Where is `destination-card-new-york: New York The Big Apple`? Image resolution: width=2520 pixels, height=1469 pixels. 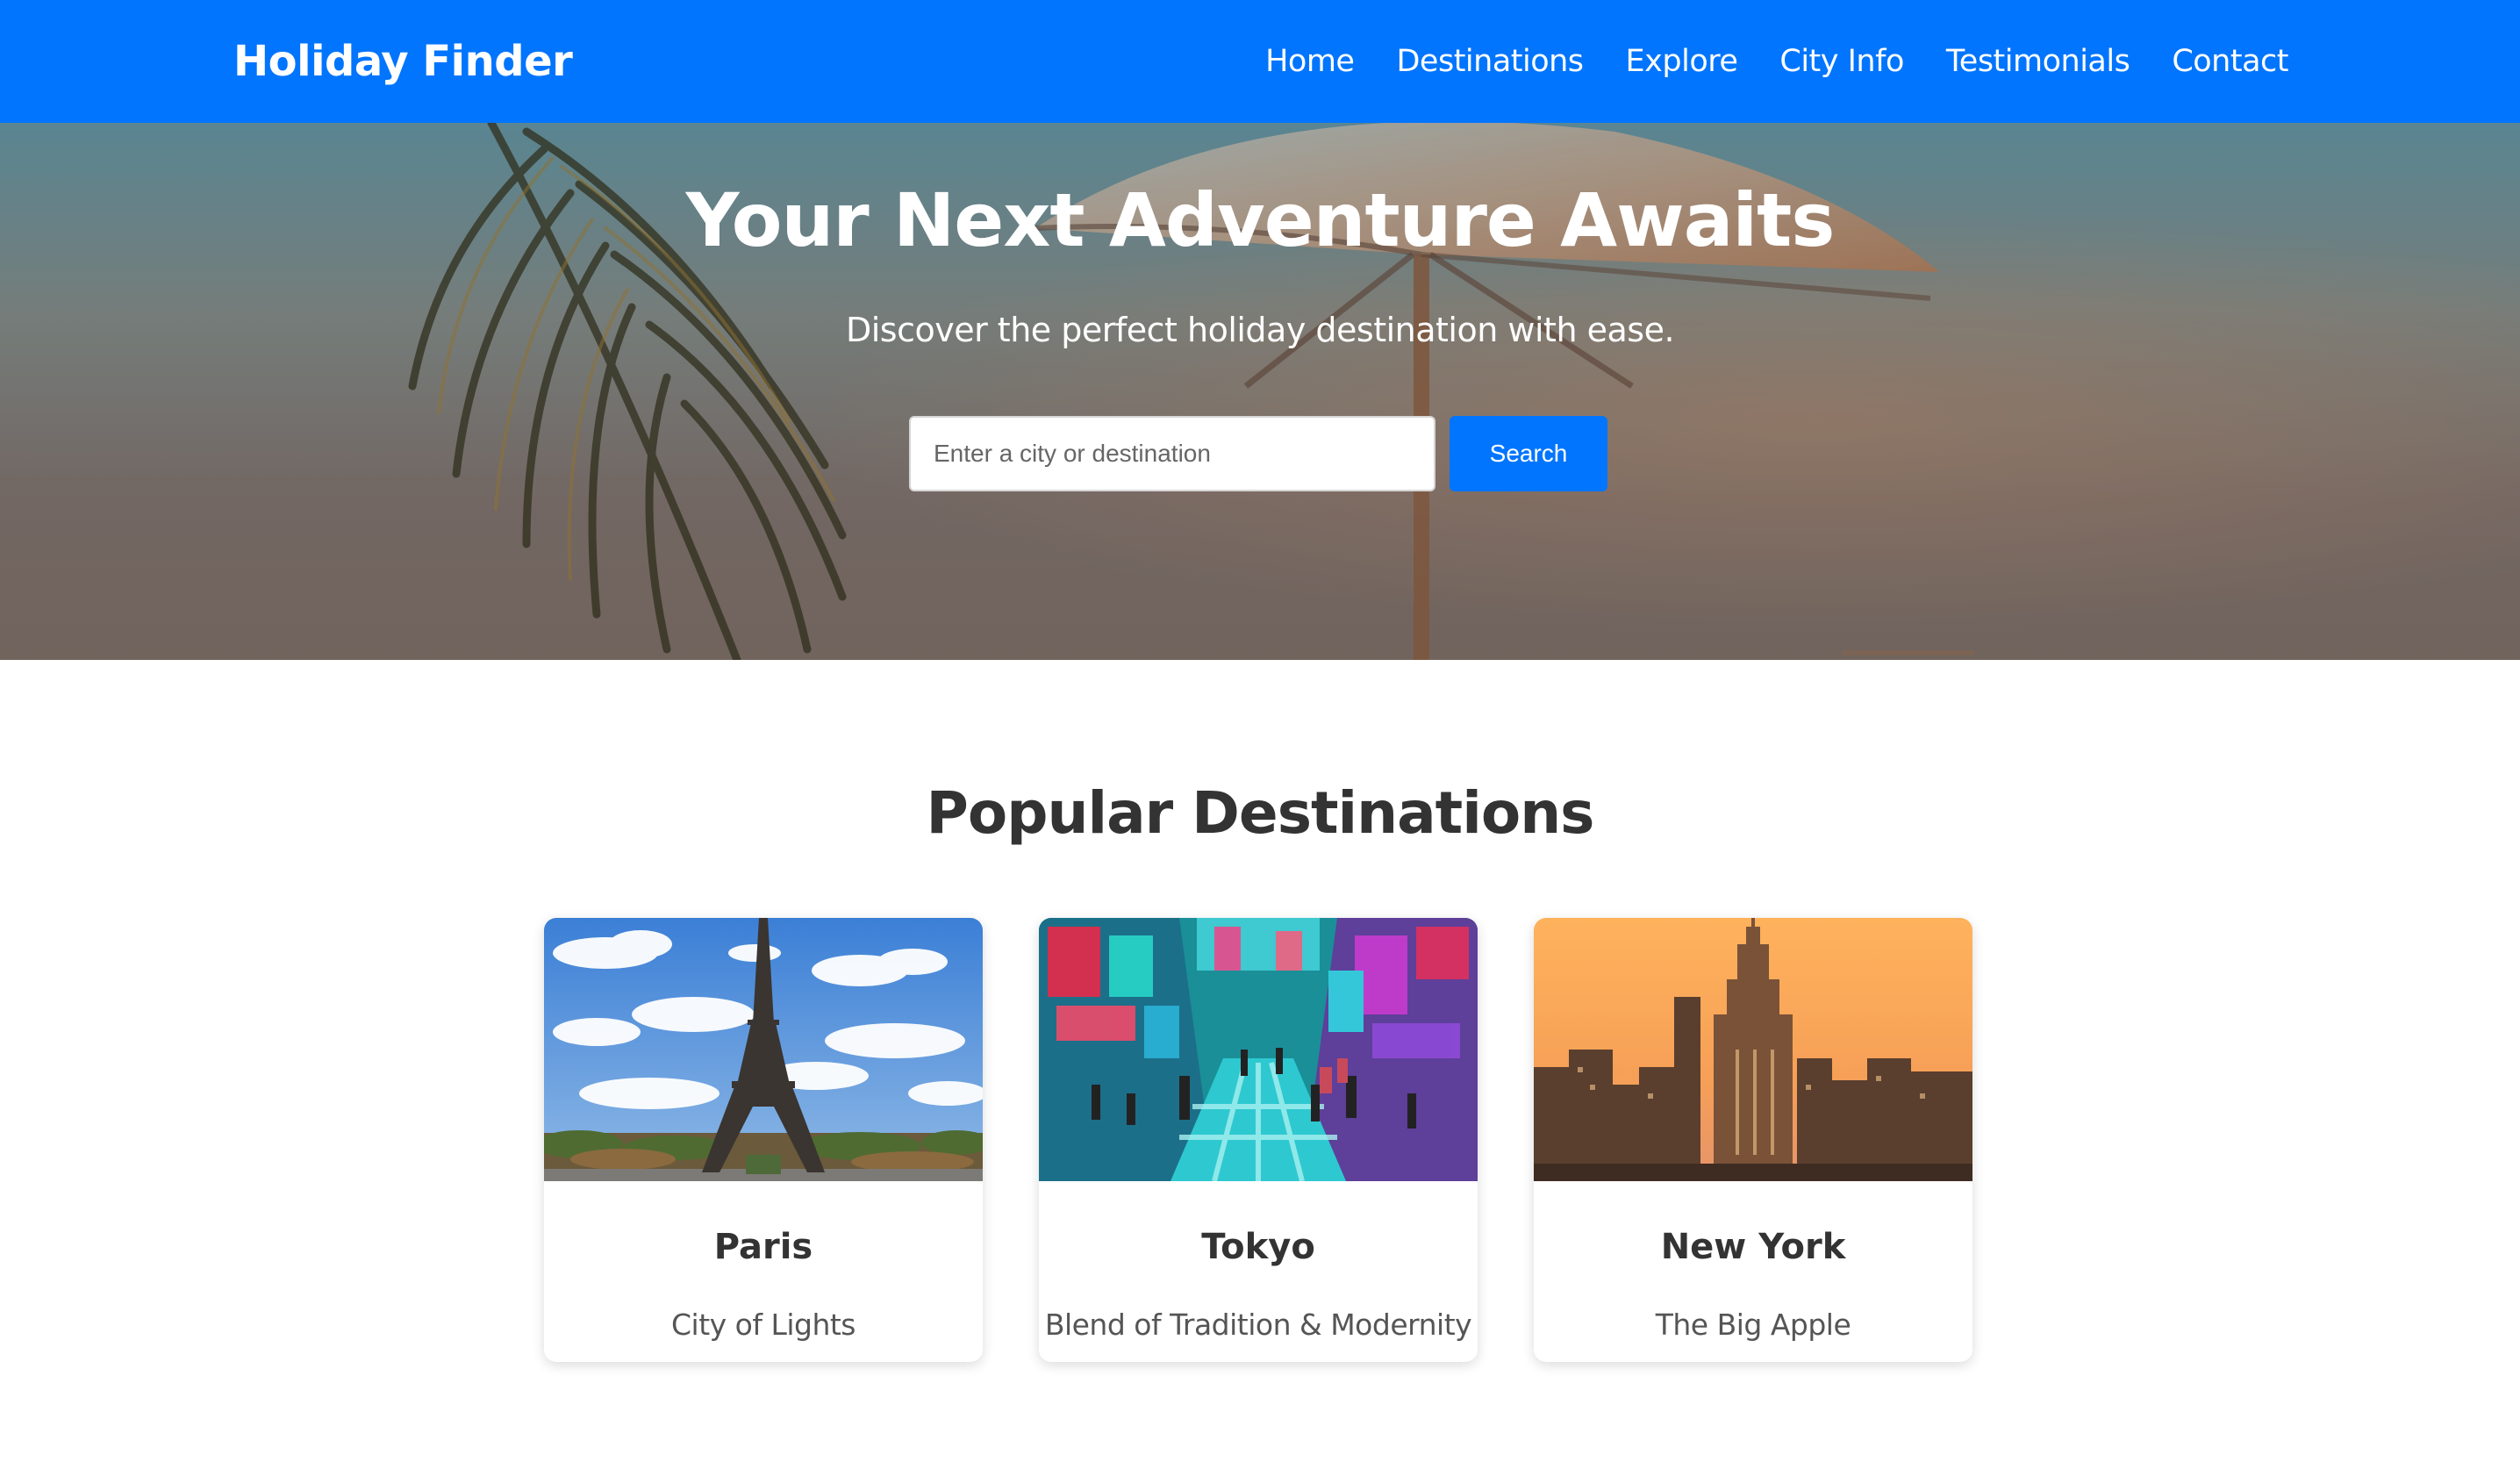 destination-card-new-york: New York The Big Apple is located at coordinates (1753, 1140).